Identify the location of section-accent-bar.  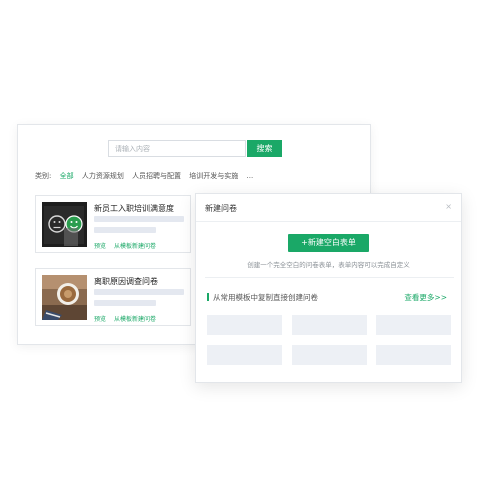
(208, 297).